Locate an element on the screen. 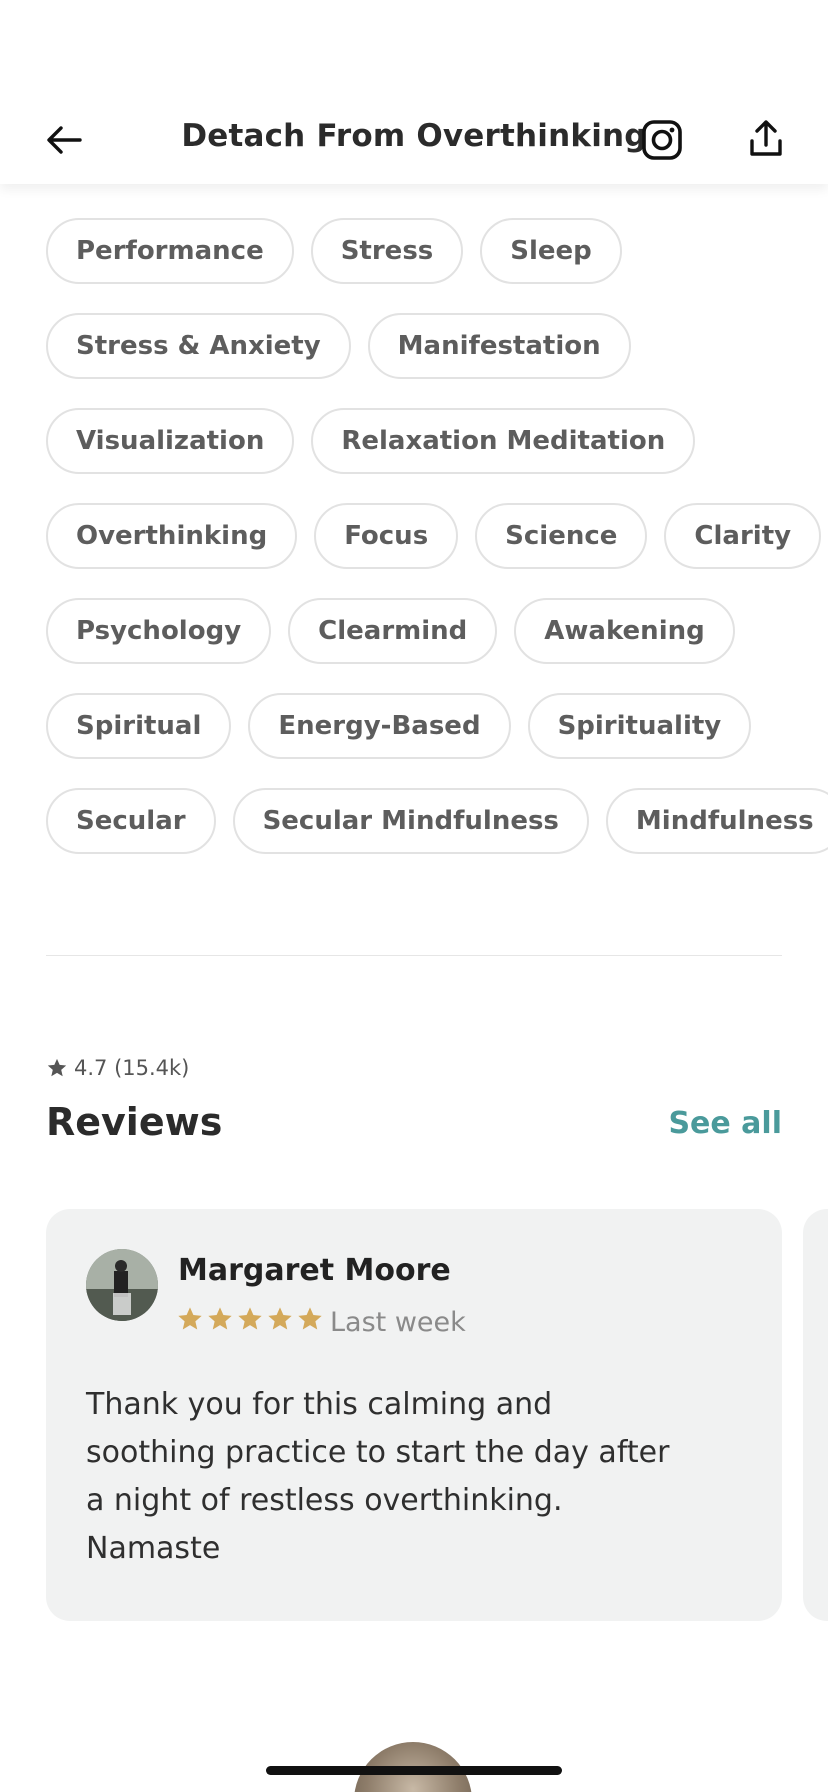  tag-chip: Clearmind is located at coordinates (393, 631).